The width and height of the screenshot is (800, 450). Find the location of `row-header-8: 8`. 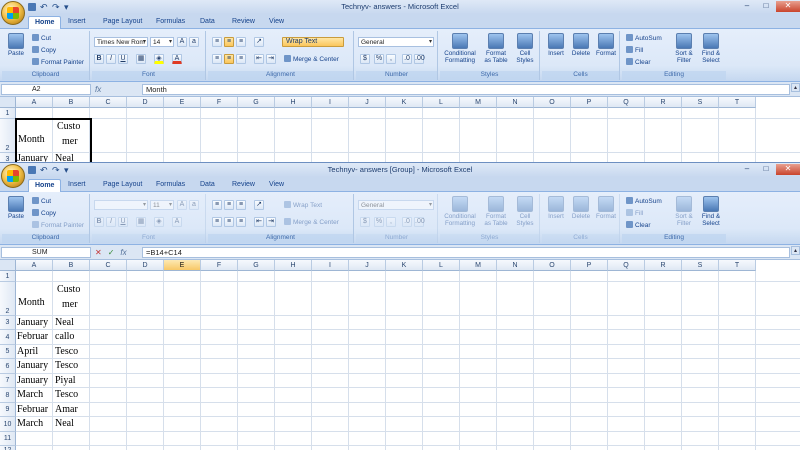

row-header-8: 8 is located at coordinates (8, 395).